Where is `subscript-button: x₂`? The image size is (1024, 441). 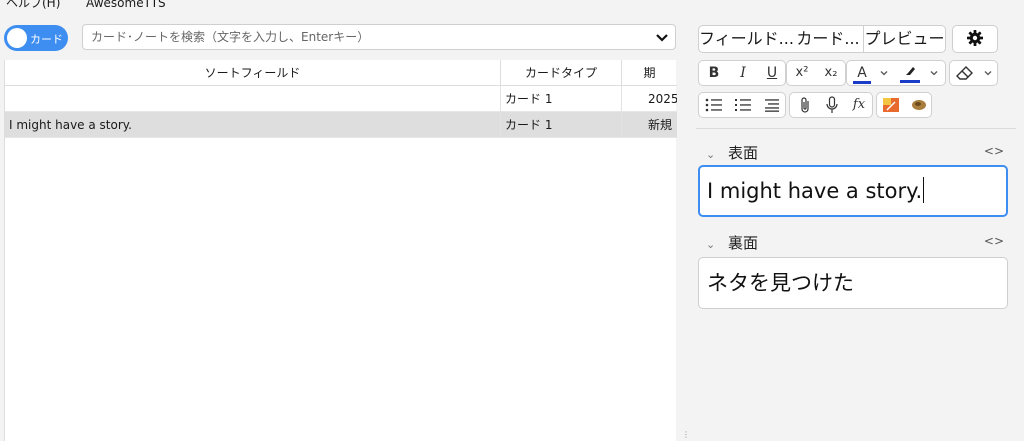
subscript-button: x₂ is located at coordinates (831, 73).